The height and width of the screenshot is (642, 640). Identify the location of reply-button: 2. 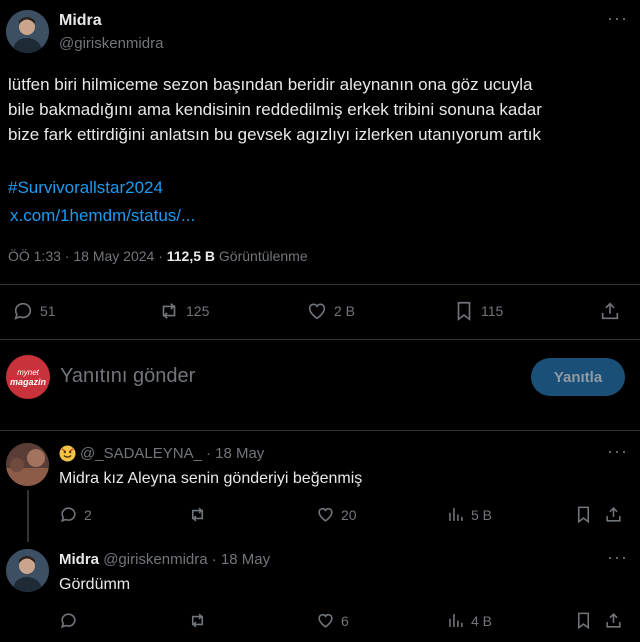
(75, 514).